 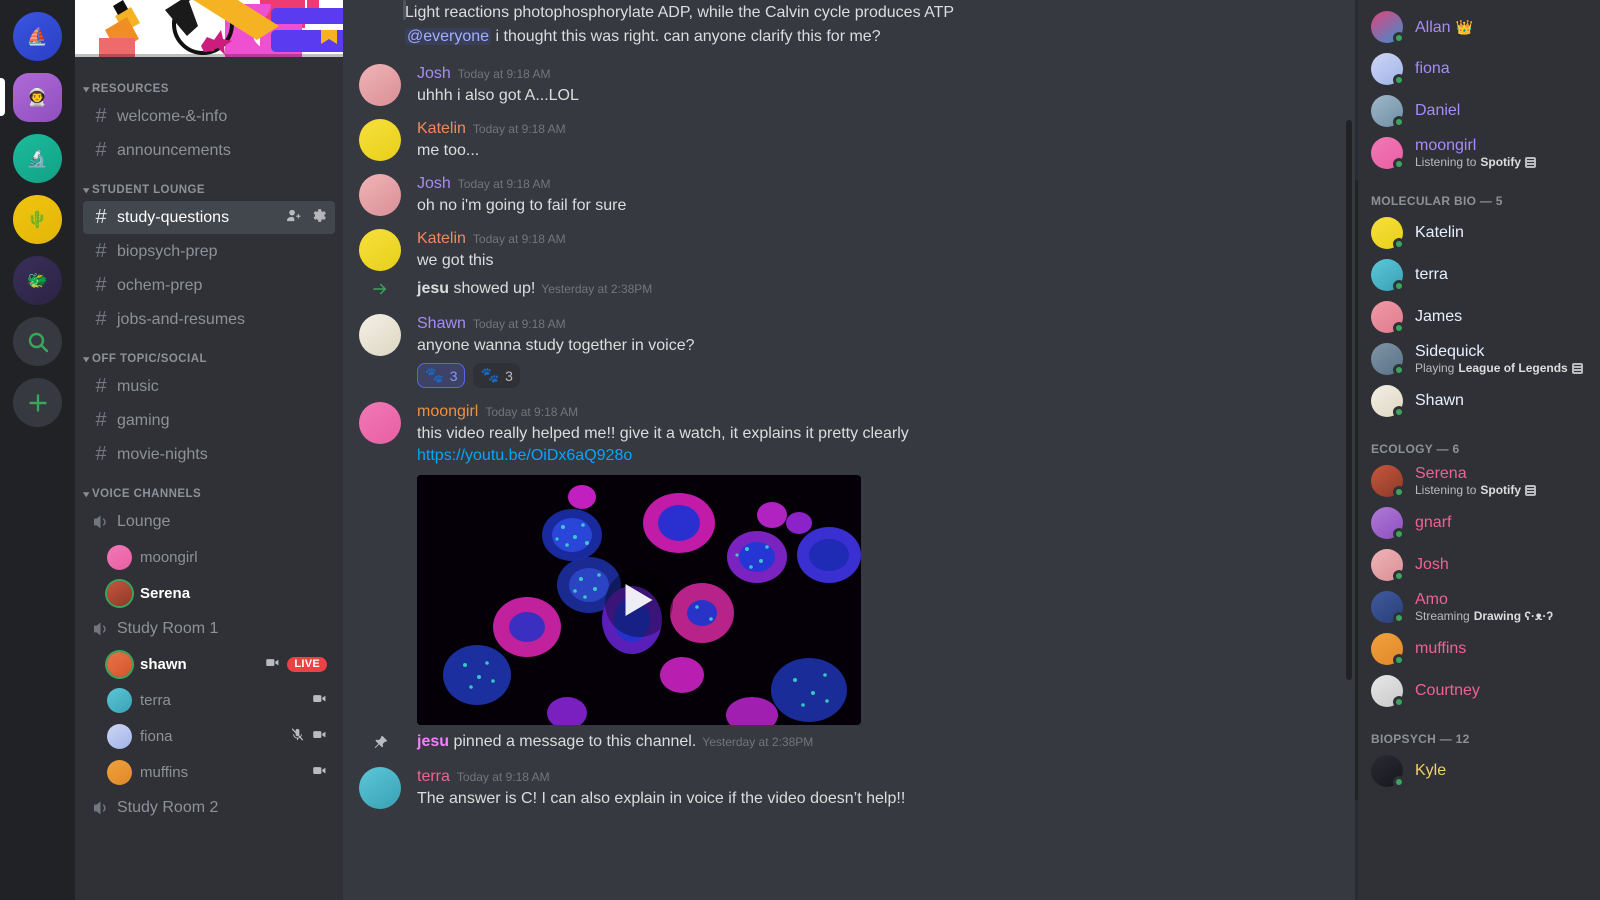 I want to click on message-author: Shawn, so click(x=441, y=324).